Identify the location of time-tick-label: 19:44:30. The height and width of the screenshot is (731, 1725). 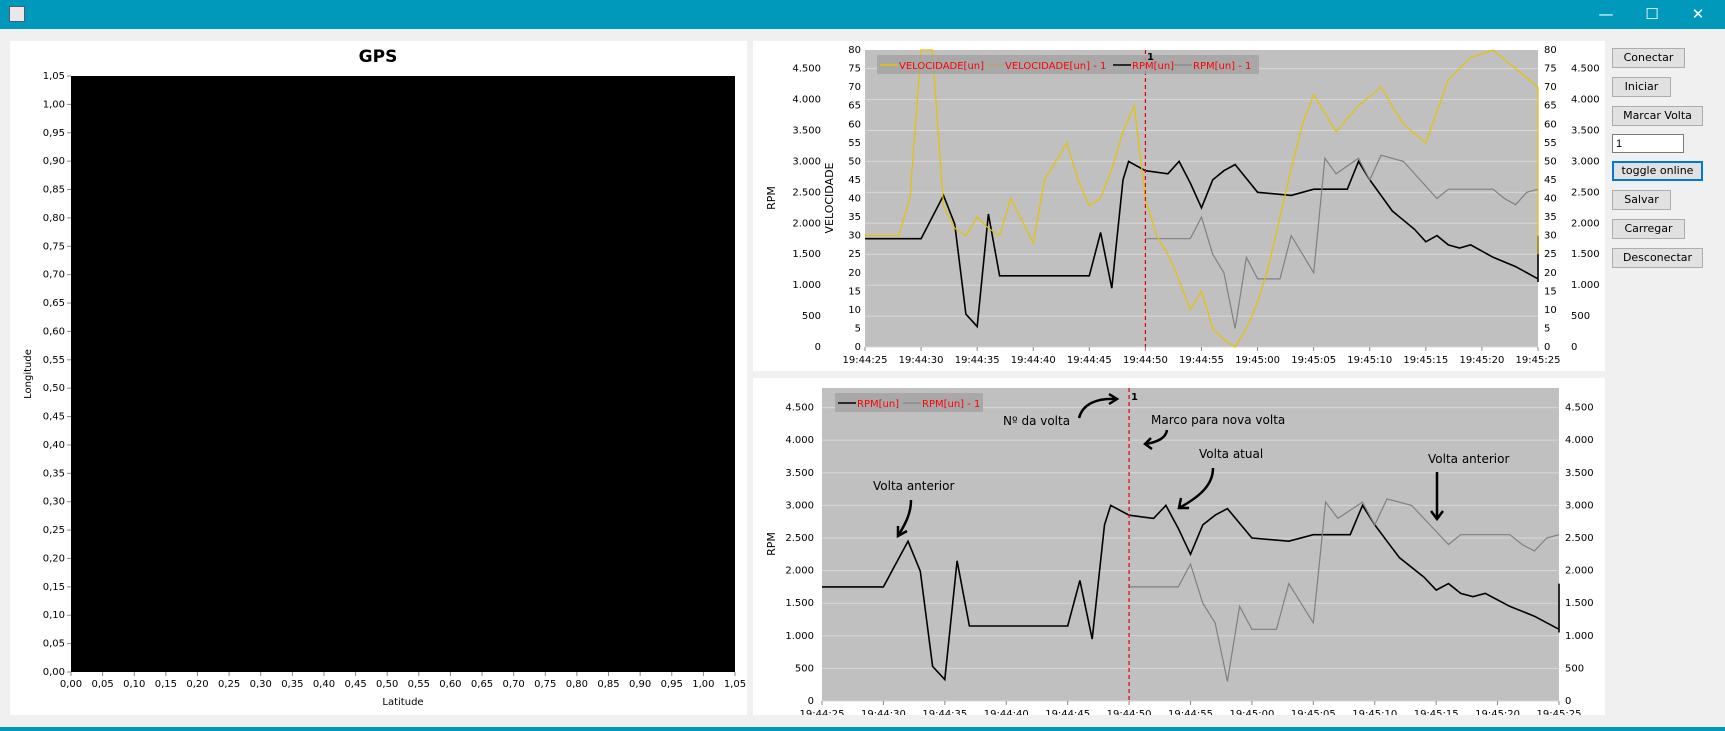
(921, 360).